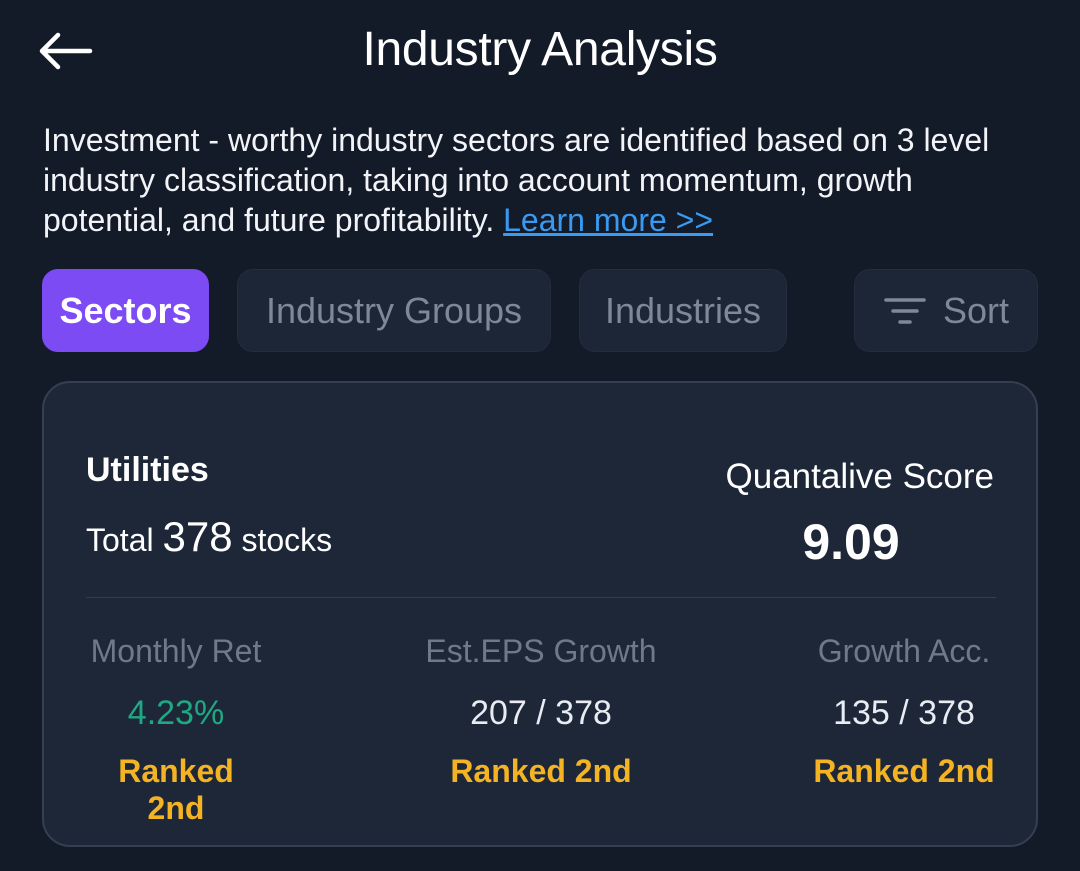 This screenshot has height=871, width=1080. I want to click on metric-est-eps-growth: Est.EPS Growth 207 / 378 Ranked 2nd, so click(541, 711).